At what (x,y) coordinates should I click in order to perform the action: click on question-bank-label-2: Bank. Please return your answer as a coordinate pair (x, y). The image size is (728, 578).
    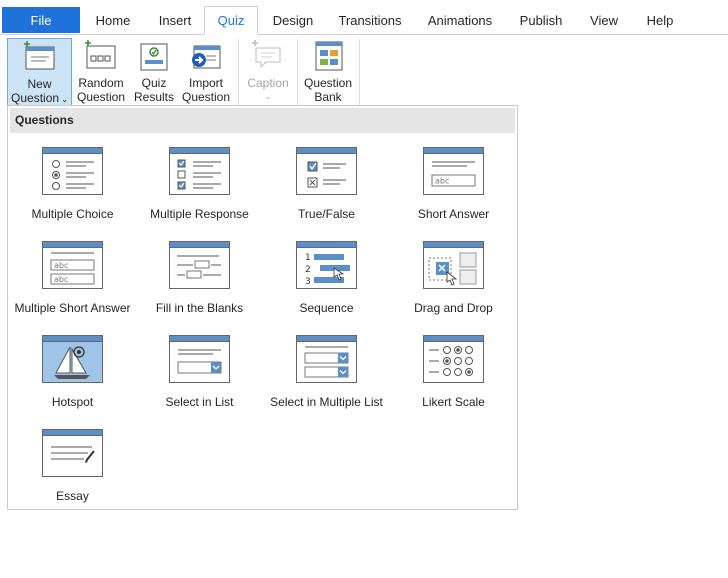
    Looking at the image, I should click on (328, 97).